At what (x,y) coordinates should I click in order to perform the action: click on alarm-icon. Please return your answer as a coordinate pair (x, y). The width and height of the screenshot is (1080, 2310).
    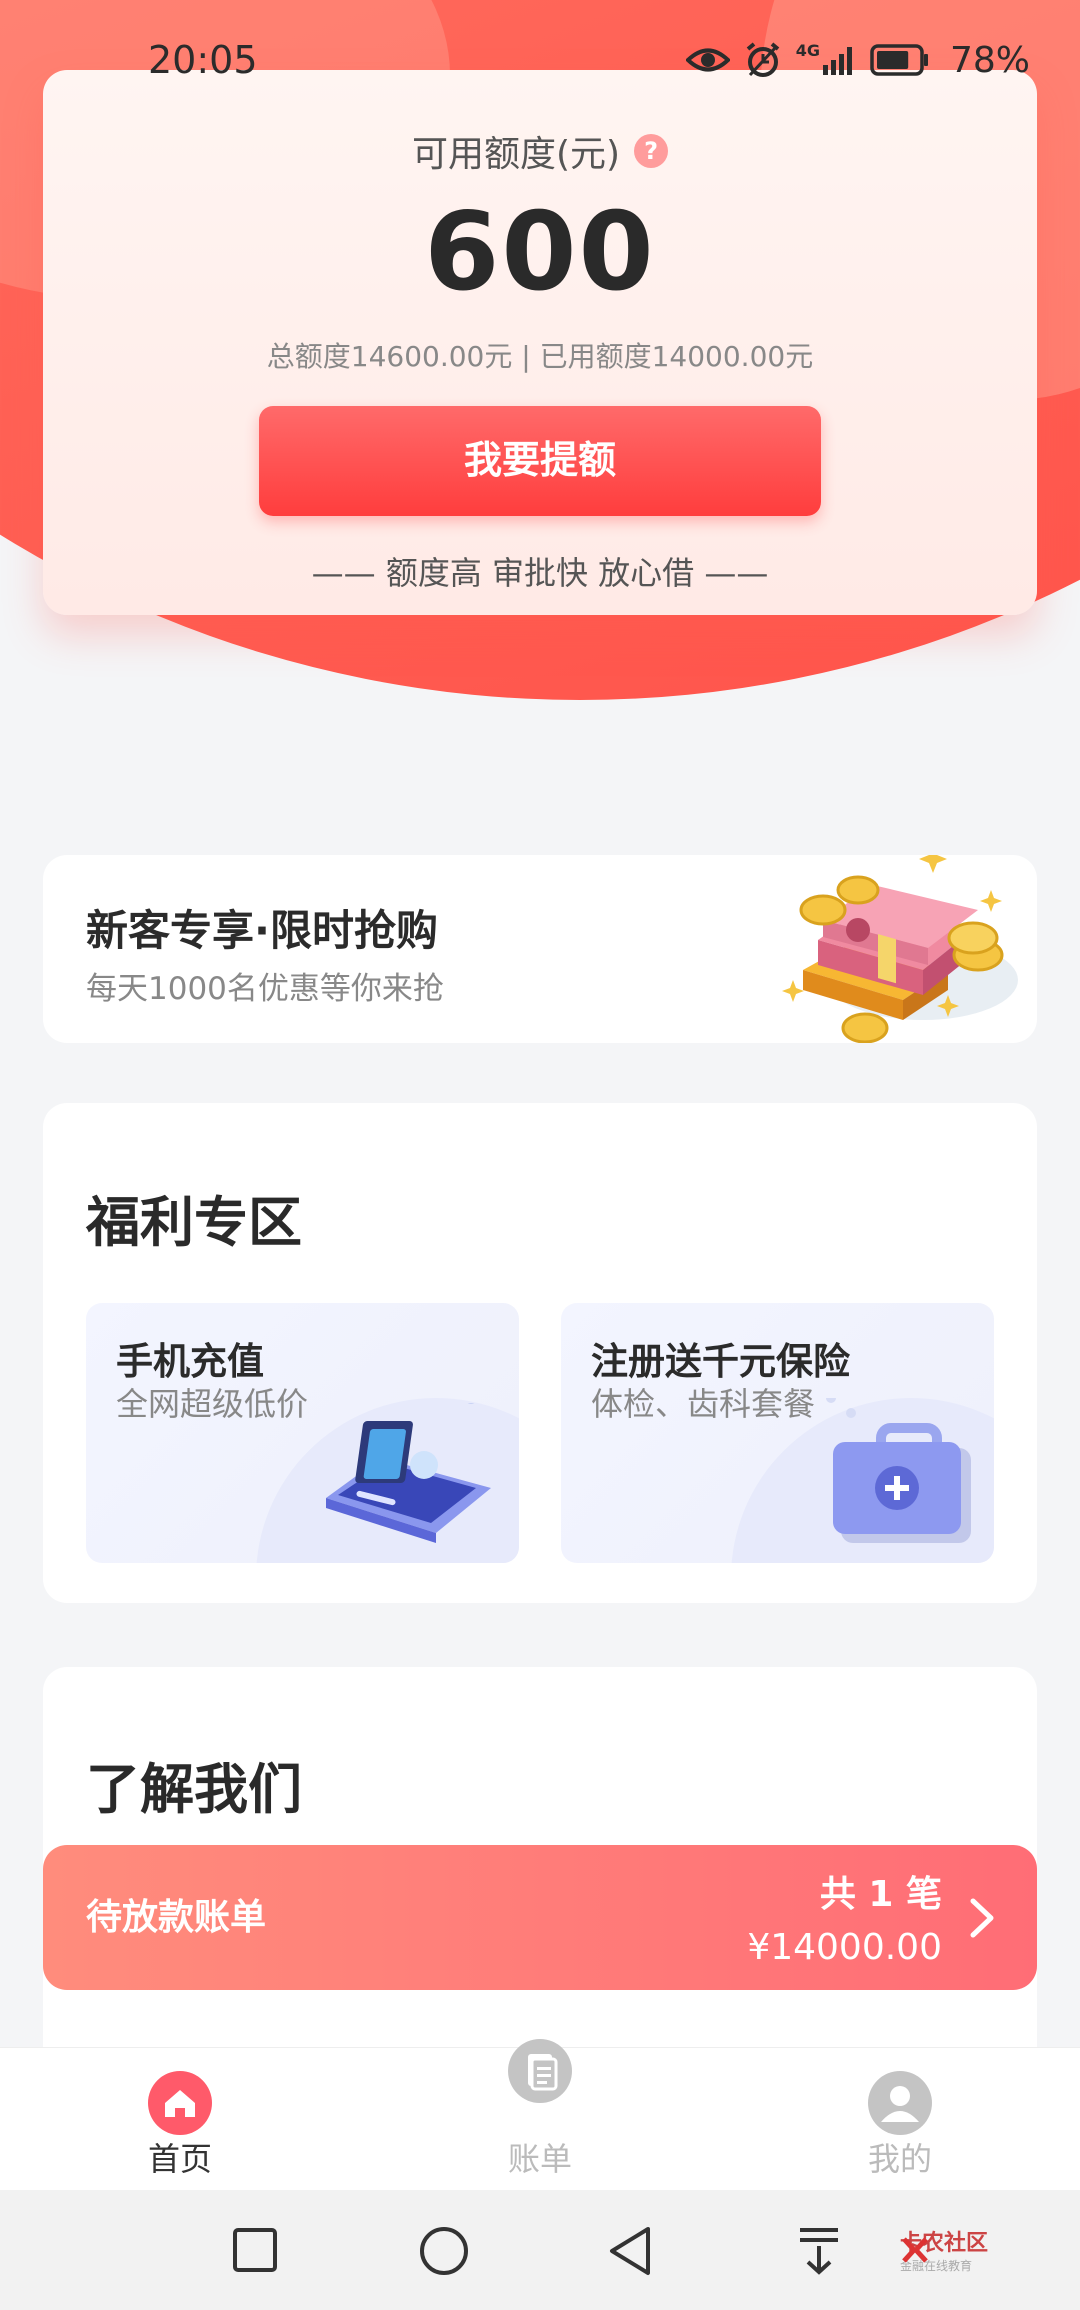
    Looking at the image, I should click on (762, 59).